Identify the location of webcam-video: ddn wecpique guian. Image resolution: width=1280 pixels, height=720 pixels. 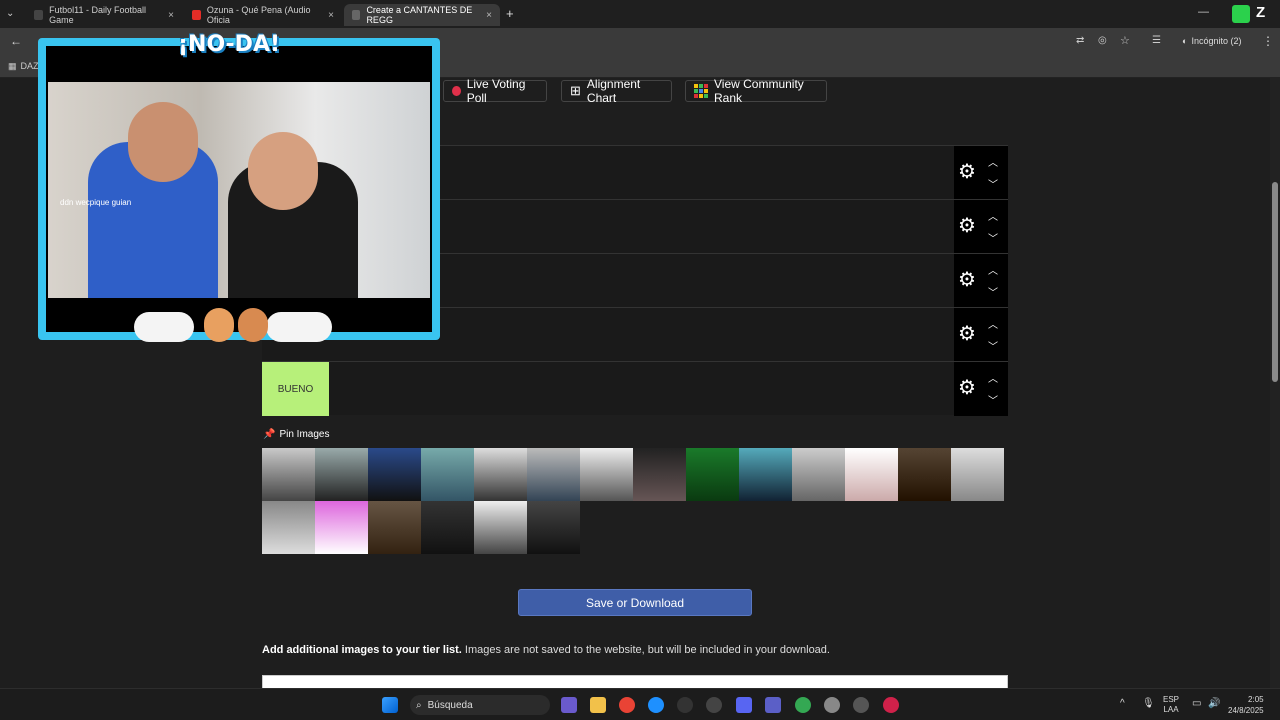
(239, 190).